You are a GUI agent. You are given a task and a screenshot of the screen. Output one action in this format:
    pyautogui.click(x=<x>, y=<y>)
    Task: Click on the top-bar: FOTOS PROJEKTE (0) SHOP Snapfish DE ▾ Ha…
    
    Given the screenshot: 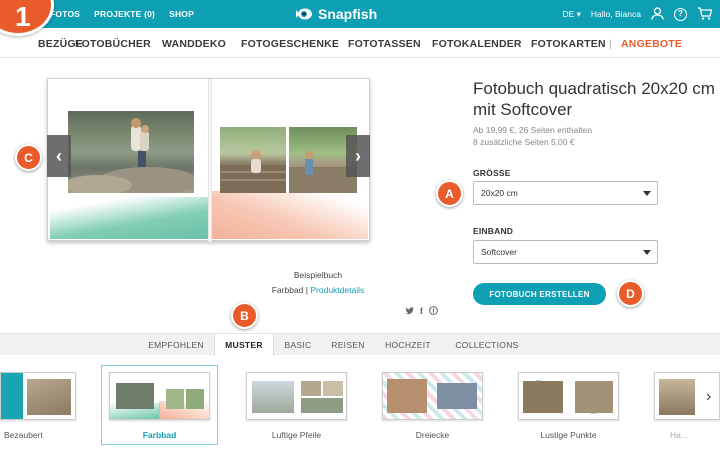 What is the action you would take?
    pyautogui.click(x=360, y=14)
    